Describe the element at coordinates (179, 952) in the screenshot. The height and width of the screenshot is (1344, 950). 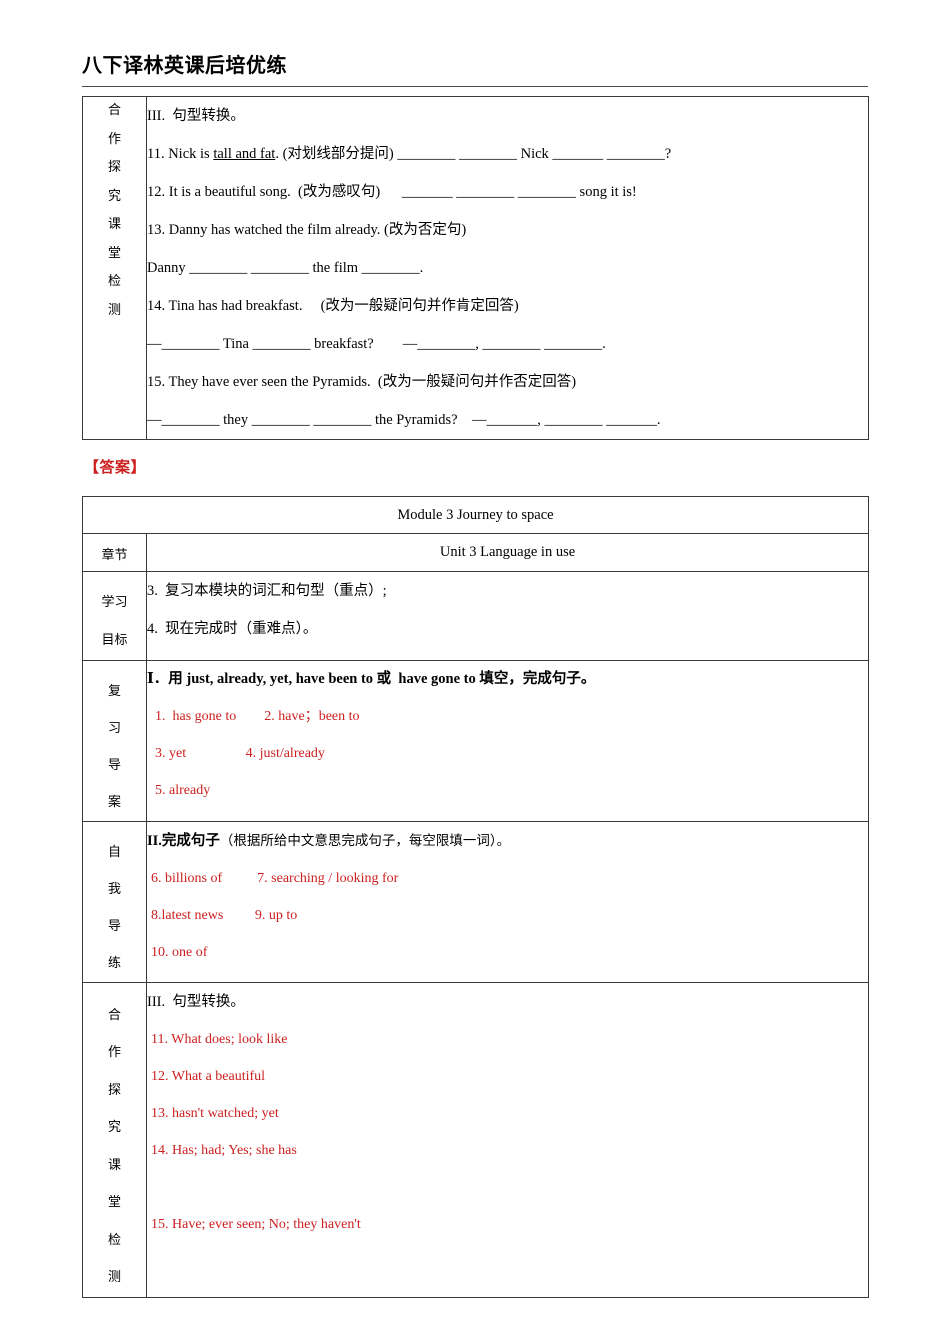
I see `selfstudy-answer: 10. one of` at that location.